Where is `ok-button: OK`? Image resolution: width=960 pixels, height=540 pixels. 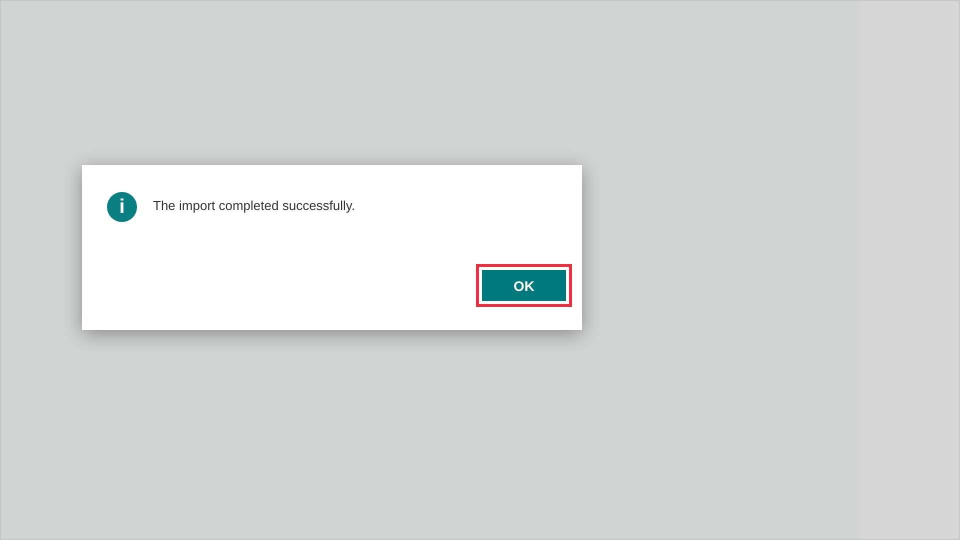 ok-button: OK is located at coordinates (524, 285).